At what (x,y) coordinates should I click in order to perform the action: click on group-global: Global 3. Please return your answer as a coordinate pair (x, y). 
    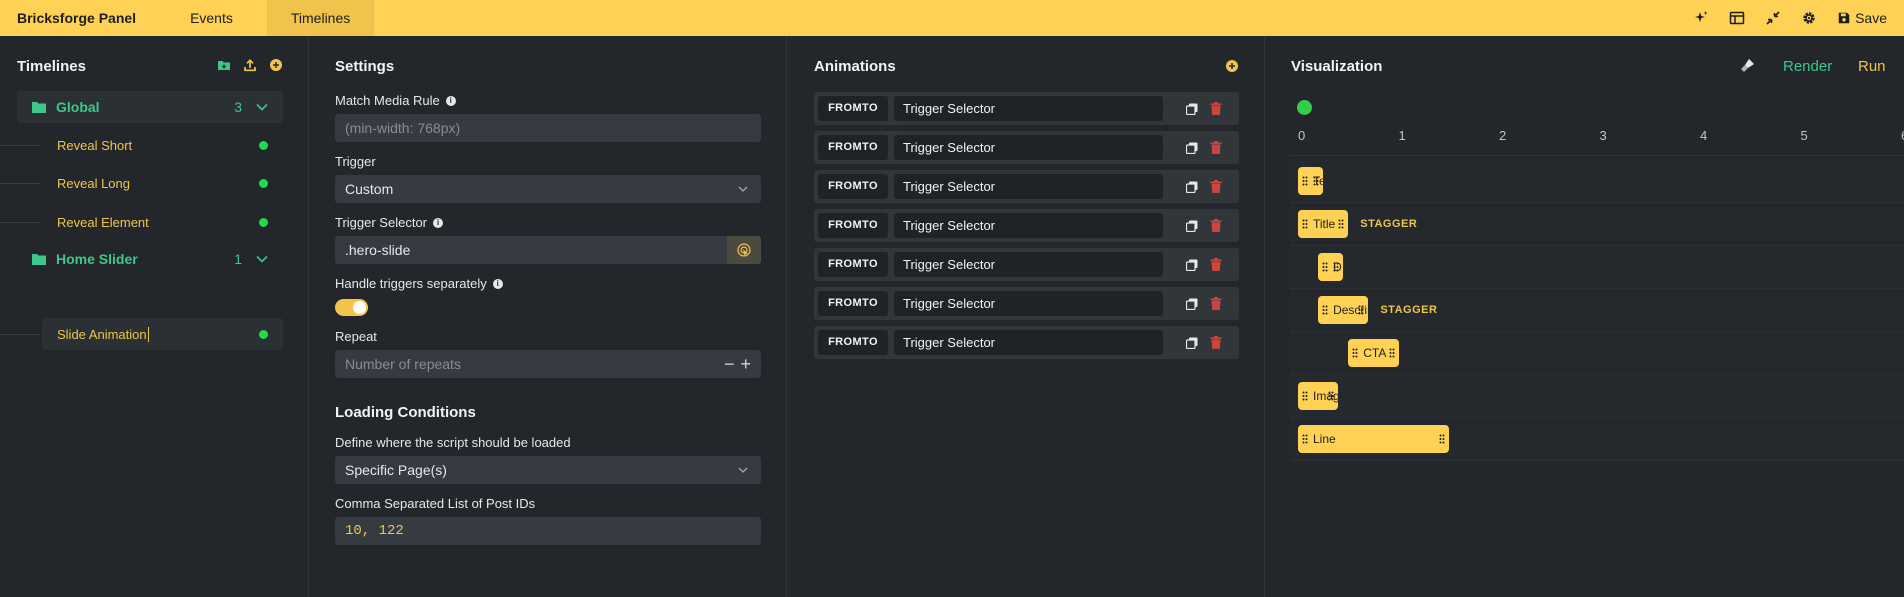
    Looking at the image, I should click on (150, 107).